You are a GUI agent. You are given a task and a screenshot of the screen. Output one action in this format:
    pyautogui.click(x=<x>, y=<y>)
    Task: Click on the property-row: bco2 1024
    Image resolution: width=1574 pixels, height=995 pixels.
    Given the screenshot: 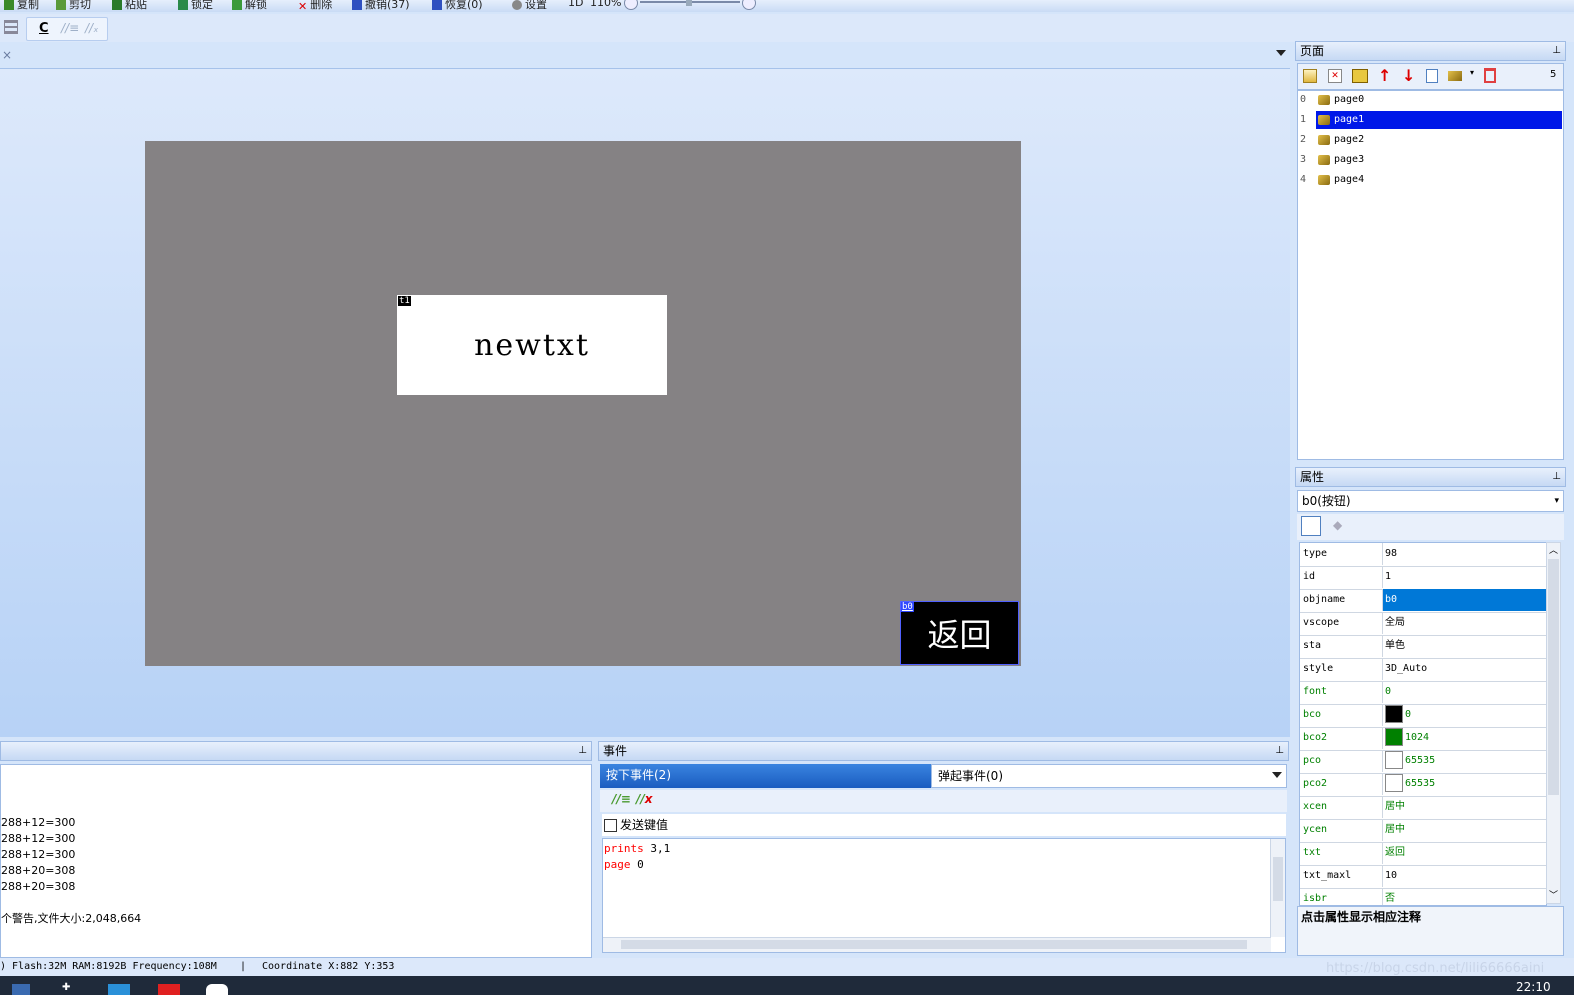 What is the action you would take?
    pyautogui.click(x=1423, y=739)
    